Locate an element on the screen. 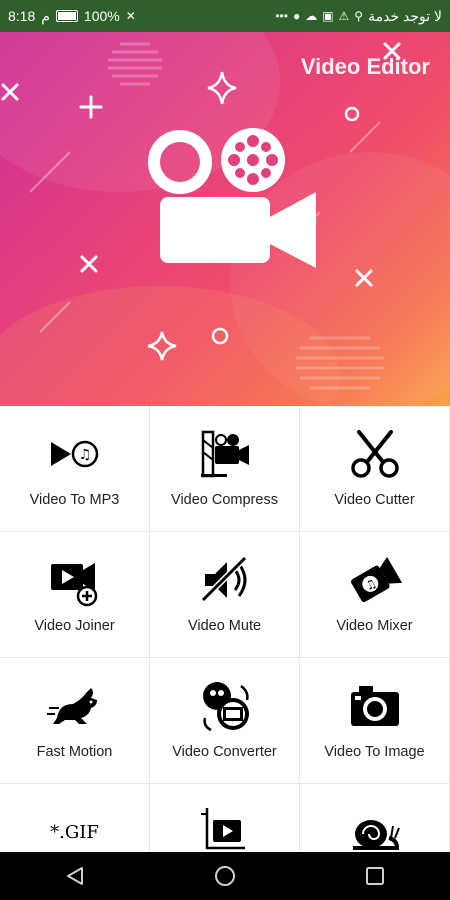  tool-video-cutter: Video Cutter is located at coordinates (375, 469).